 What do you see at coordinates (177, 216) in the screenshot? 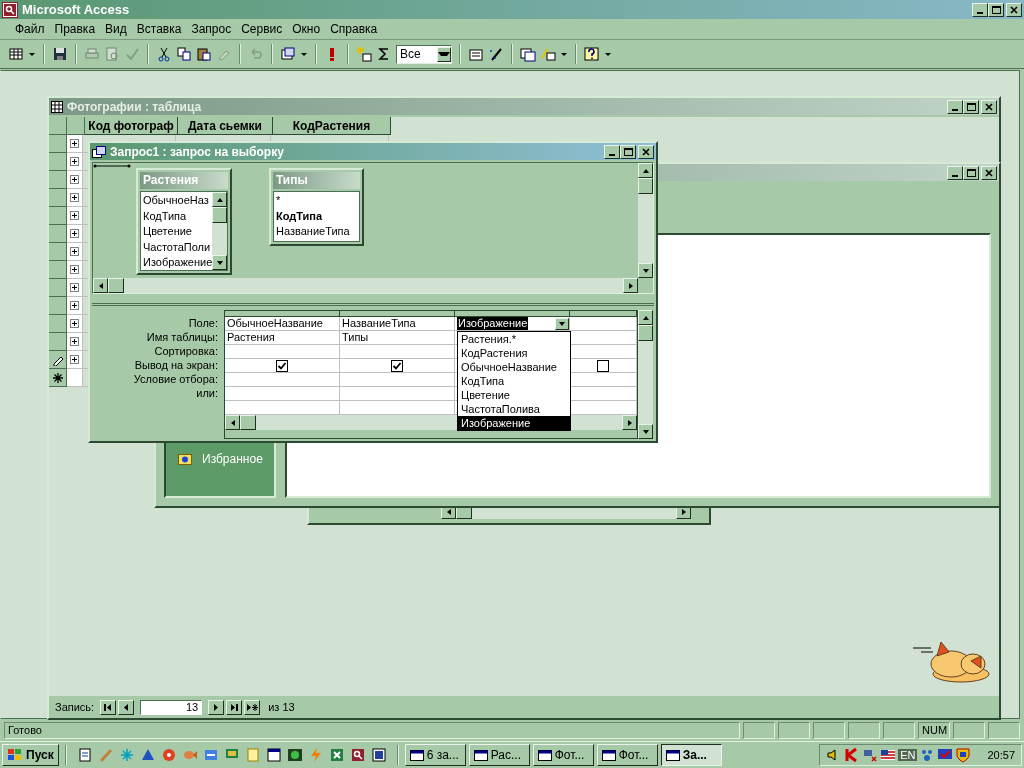
I see `field-item: КодТипа` at bounding box center [177, 216].